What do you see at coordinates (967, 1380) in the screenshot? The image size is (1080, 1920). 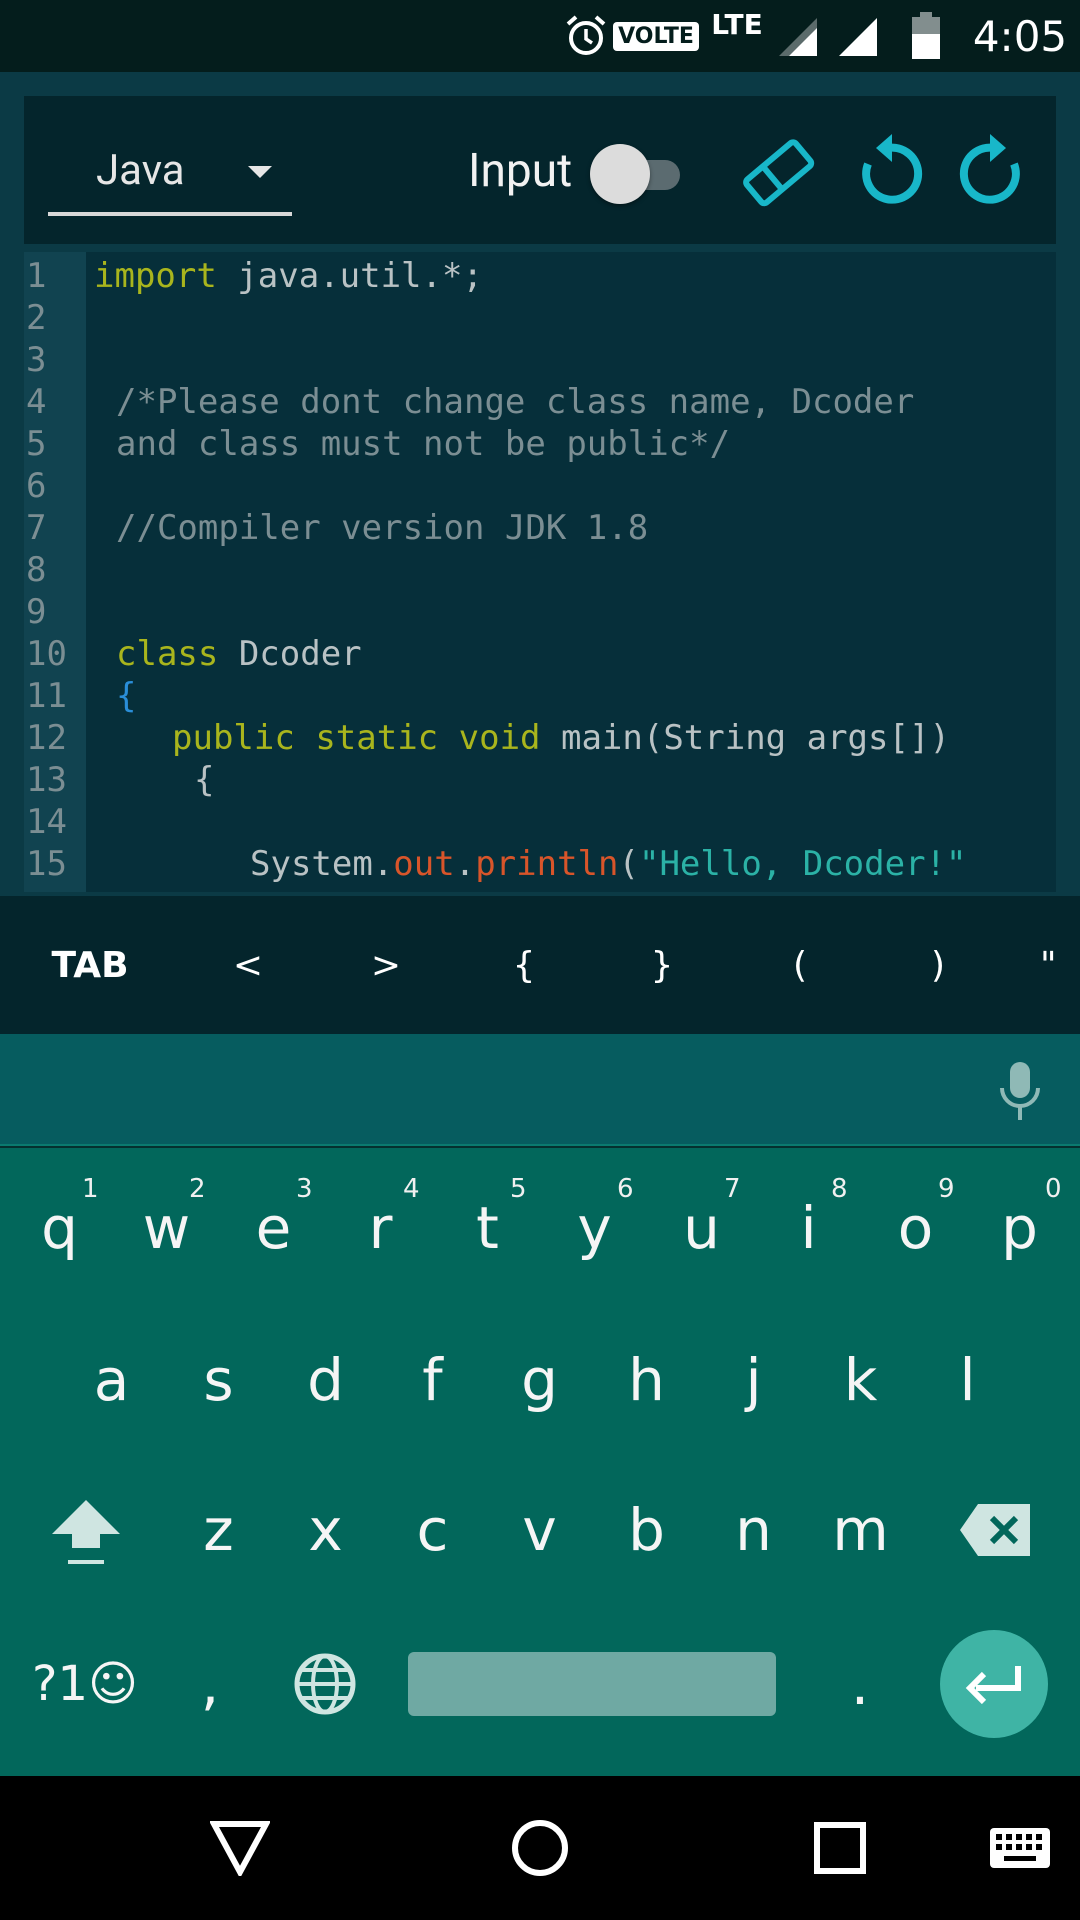 I see `key-l: l` at bounding box center [967, 1380].